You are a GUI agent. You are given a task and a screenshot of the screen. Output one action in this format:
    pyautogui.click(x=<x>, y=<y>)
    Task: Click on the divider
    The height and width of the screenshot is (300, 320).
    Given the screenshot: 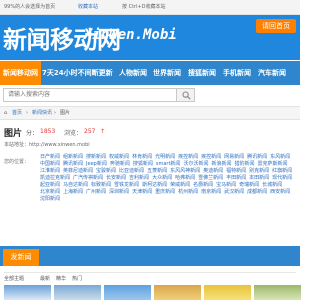 What is the action you would take?
    pyautogui.click(x=150, y=272)
    